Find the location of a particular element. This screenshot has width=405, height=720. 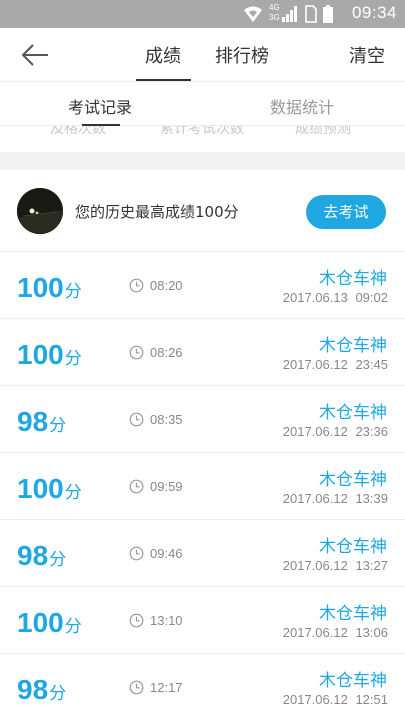

record-duration: 08:26 is located at coordinates (166, 352).